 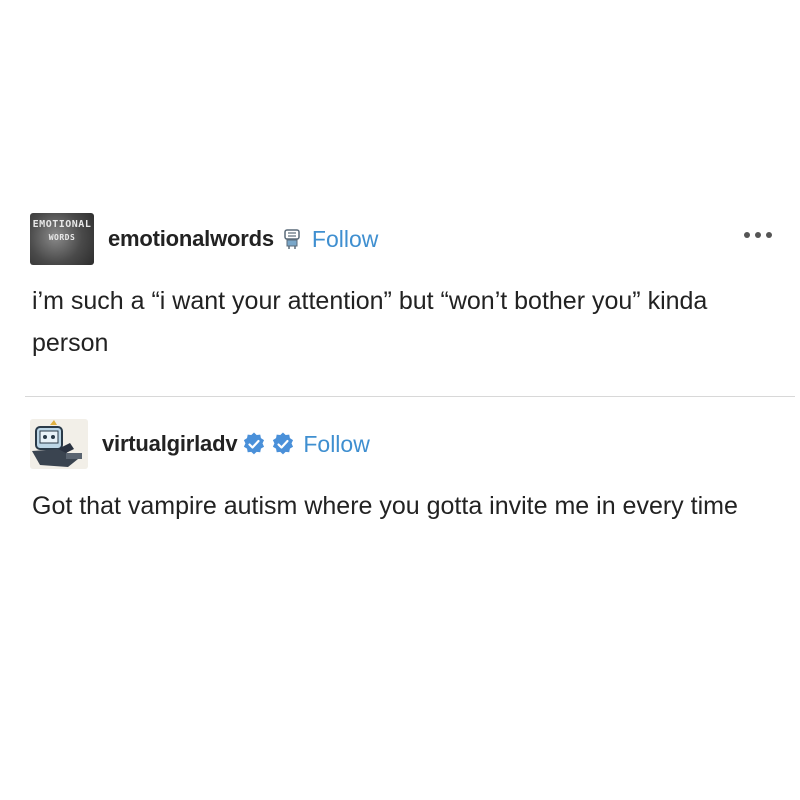 I want to click on more-options-icon, so click(x=758, y=235).